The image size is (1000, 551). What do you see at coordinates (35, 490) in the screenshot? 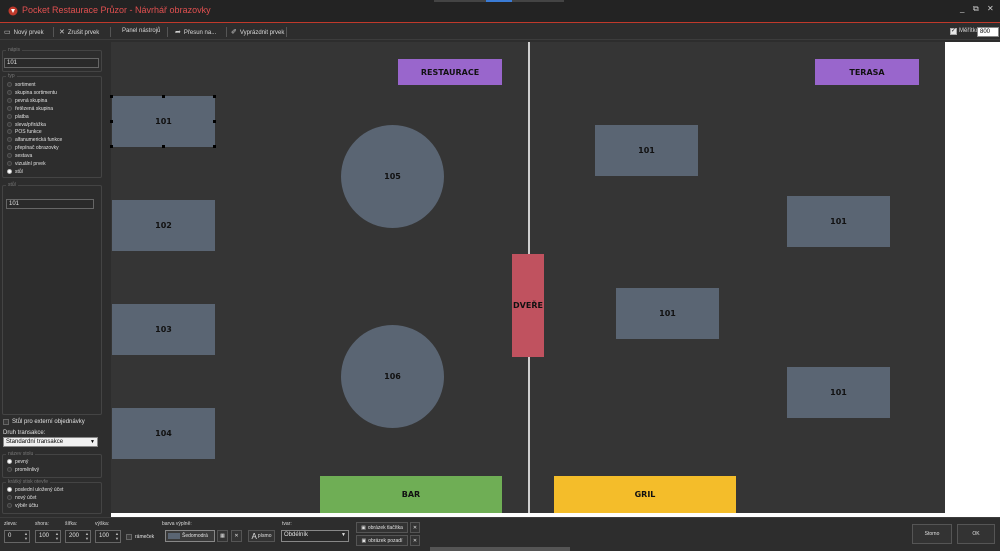
I see `radio-option: poslední uložený účet` at bounding box center [35, 490].